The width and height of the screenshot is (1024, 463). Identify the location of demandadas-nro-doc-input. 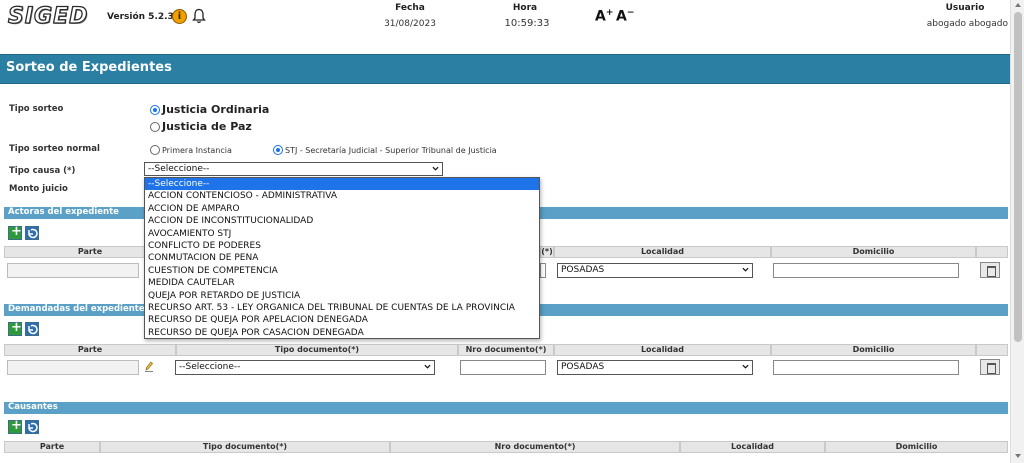
(503, 367).